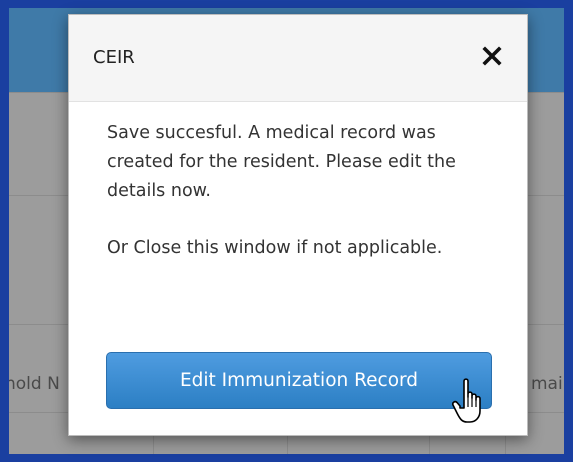 The width and height of the screenshot is (573, 462). I want to click on edit-immunization-record-button: Edit Immunization Record, so click(299, 380).